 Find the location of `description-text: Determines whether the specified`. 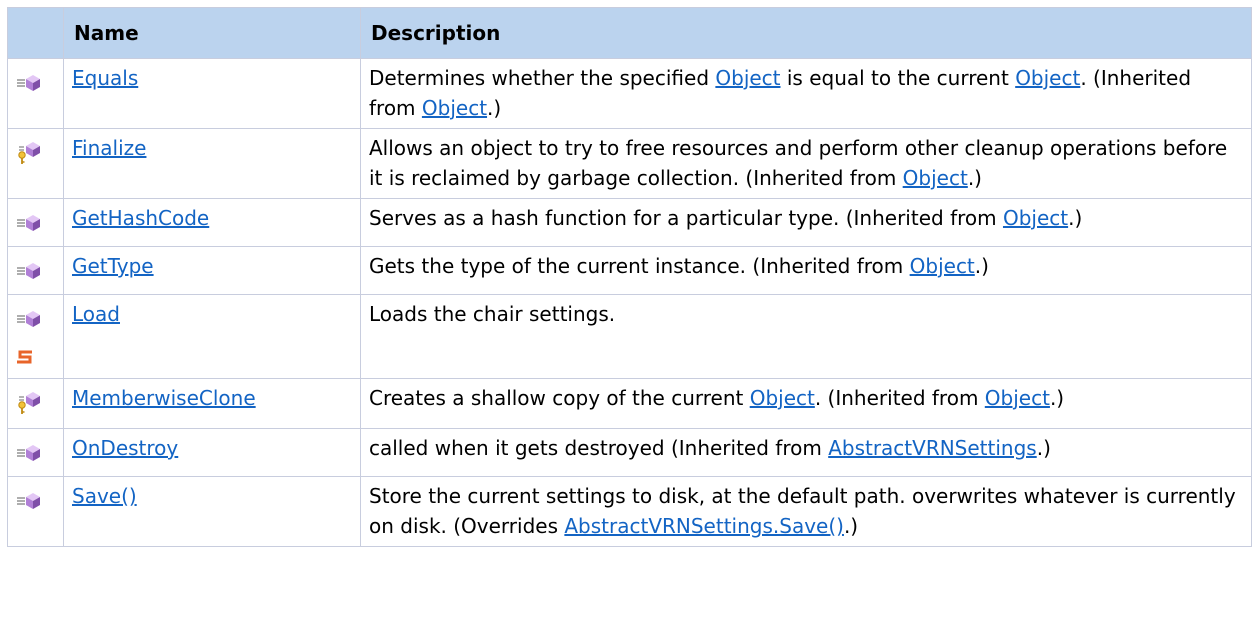

description-text: Determines whether the specified is located at coordinates (542, 78).